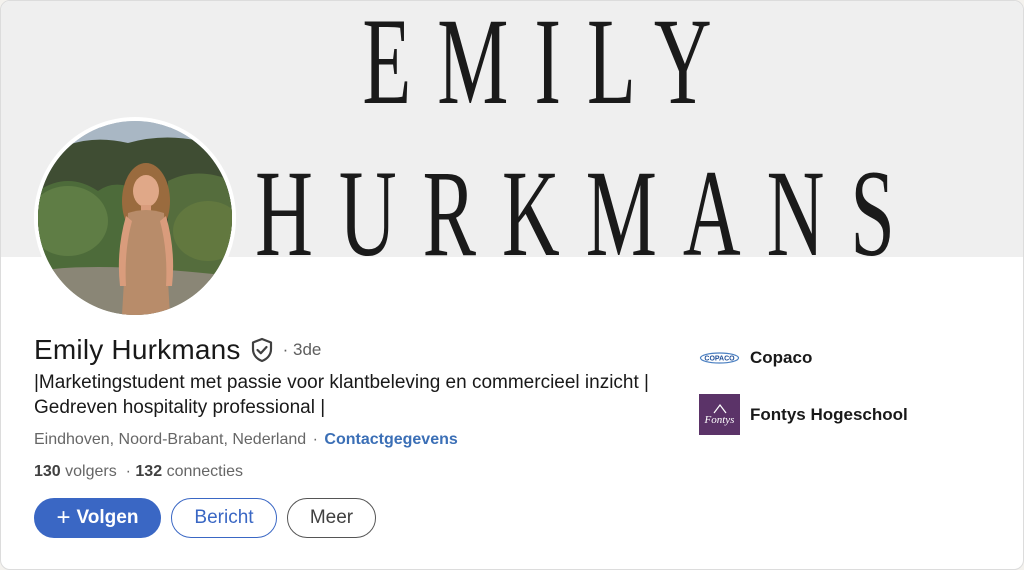  Describe the element at coordinates (390, 439) in the screenshot. I see `contact-info-link: Contactgegevens` at that location.